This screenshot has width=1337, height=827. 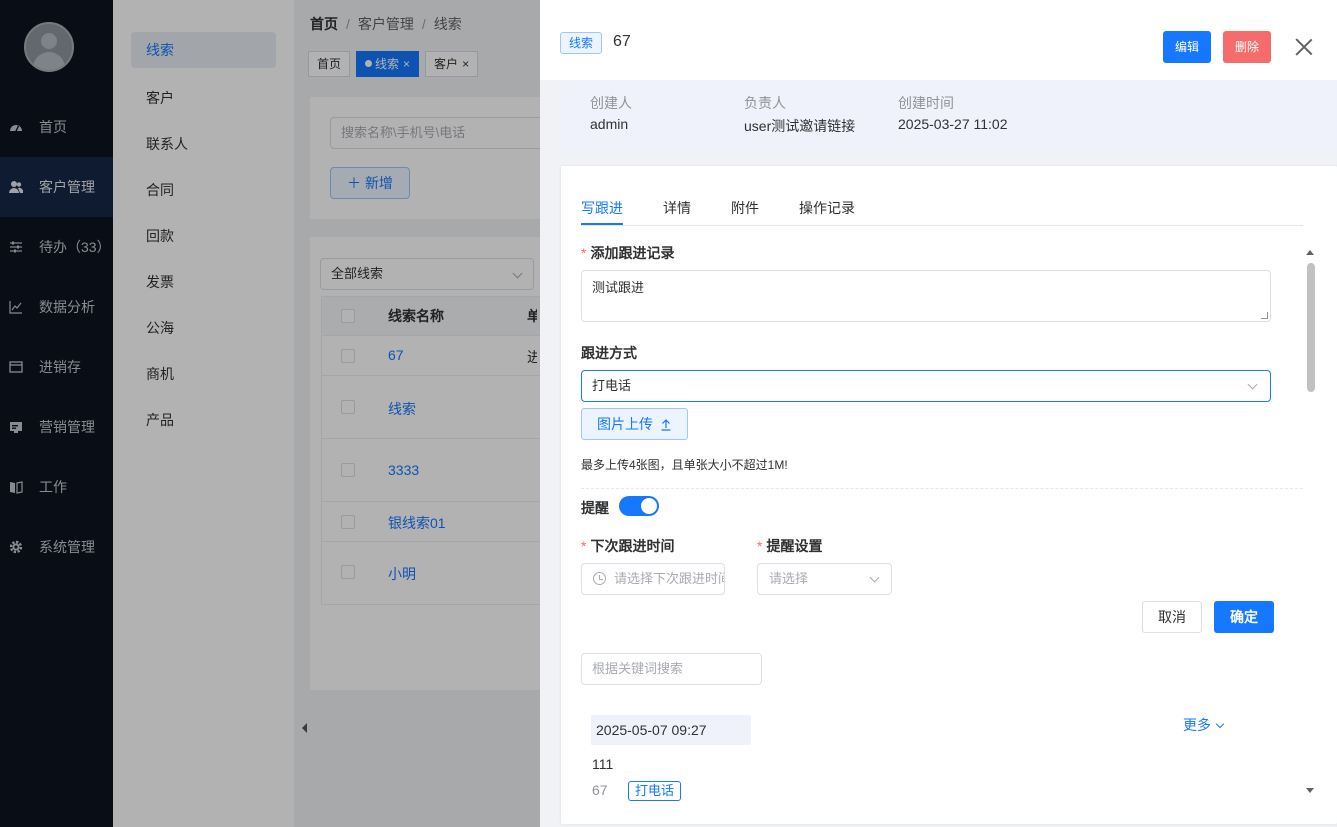 I want to click on drawer-header: 线索 67 编辑 删除, so click(x=938, y=40).